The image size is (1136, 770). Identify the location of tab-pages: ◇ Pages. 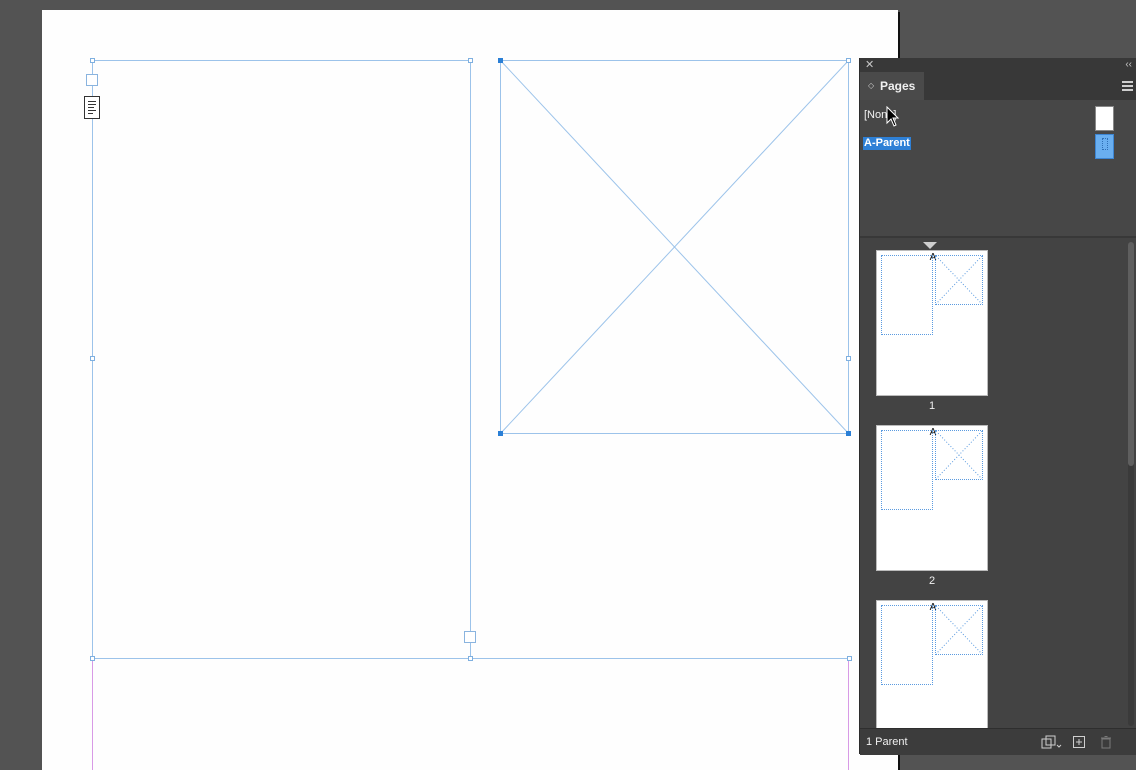
(892, 86).